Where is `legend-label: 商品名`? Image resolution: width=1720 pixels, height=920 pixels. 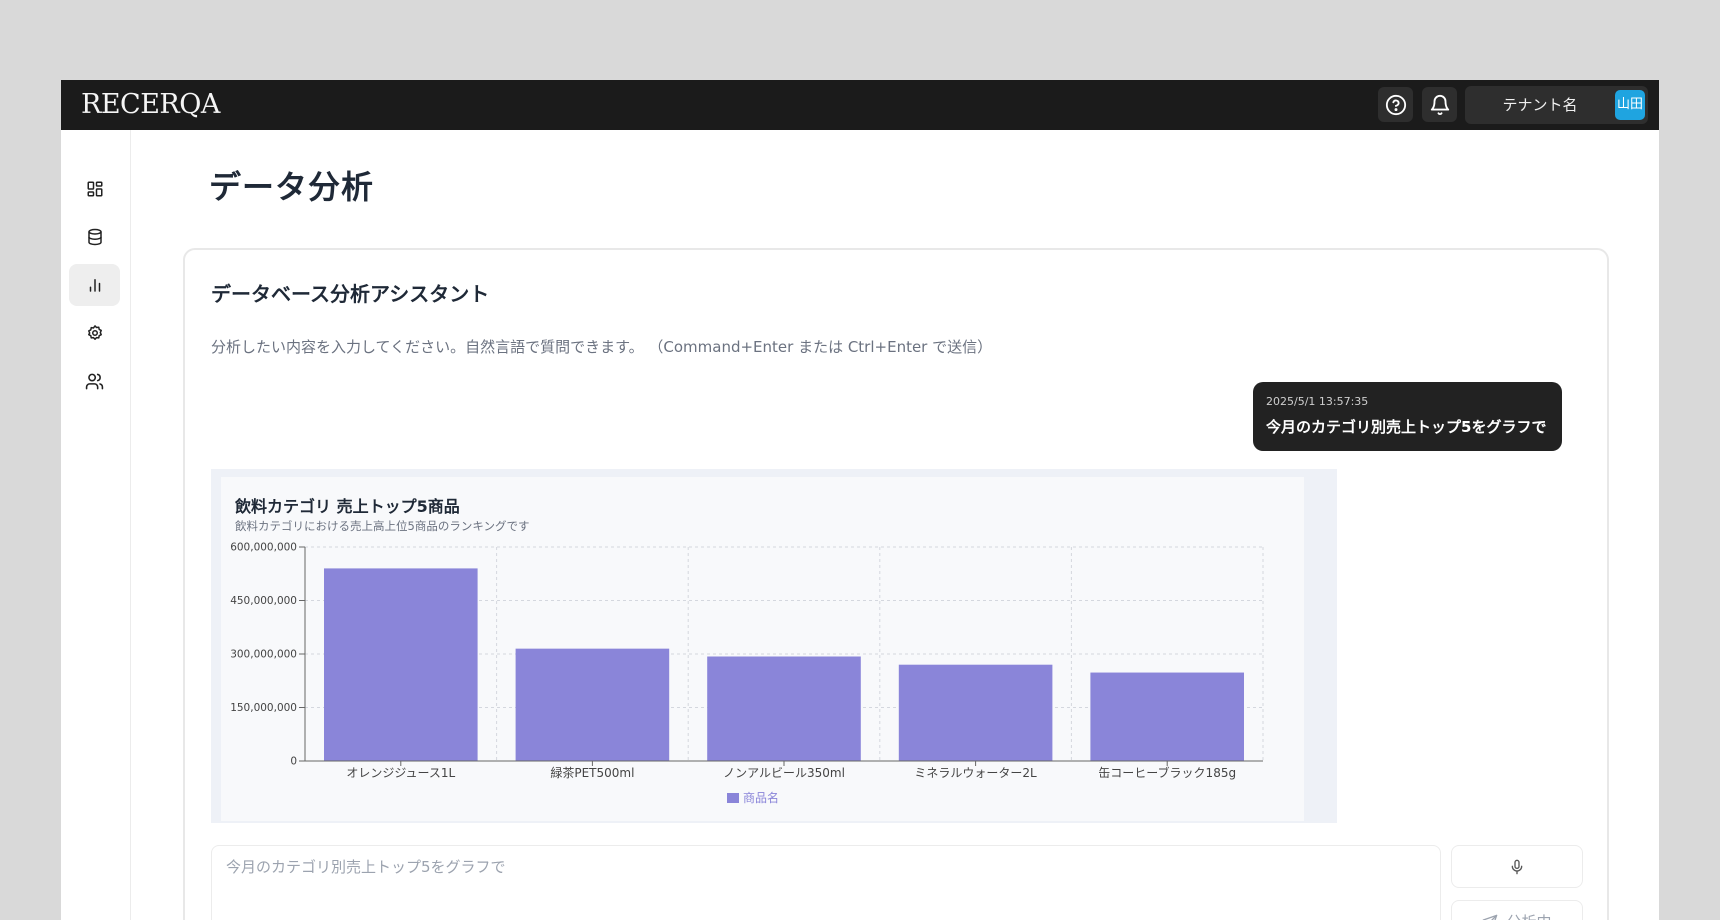 legend-label: 商品名 is located at coordinates (761, 797).